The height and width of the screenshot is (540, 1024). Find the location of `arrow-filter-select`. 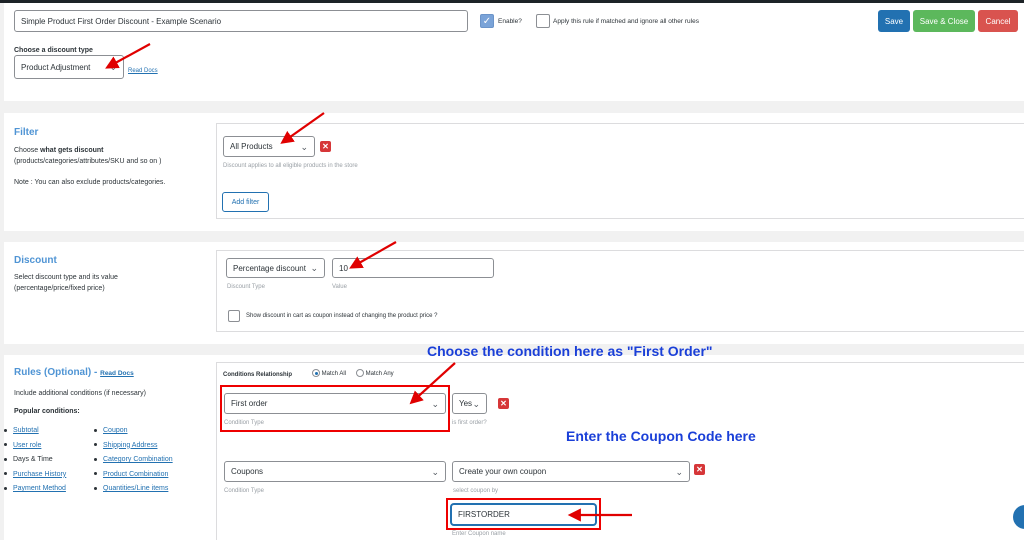

arrow-filter-select is located at coordinates (302, 128).